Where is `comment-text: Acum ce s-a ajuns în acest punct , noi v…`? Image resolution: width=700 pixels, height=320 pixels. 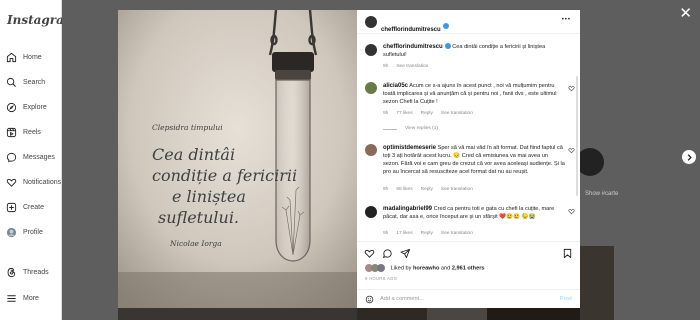 comment-text: Acum ce s-a ajuns în acest punct , noi v… is located at coordinates (470, 94).